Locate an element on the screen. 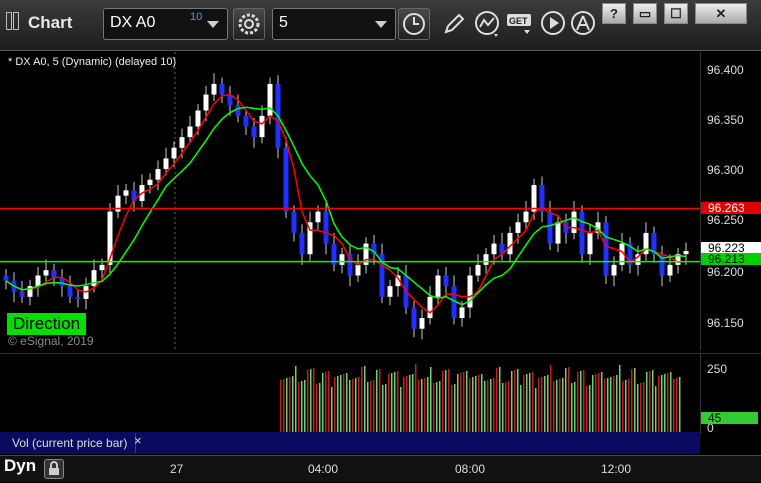  pencil-icon is located at coordinates (454, 24).